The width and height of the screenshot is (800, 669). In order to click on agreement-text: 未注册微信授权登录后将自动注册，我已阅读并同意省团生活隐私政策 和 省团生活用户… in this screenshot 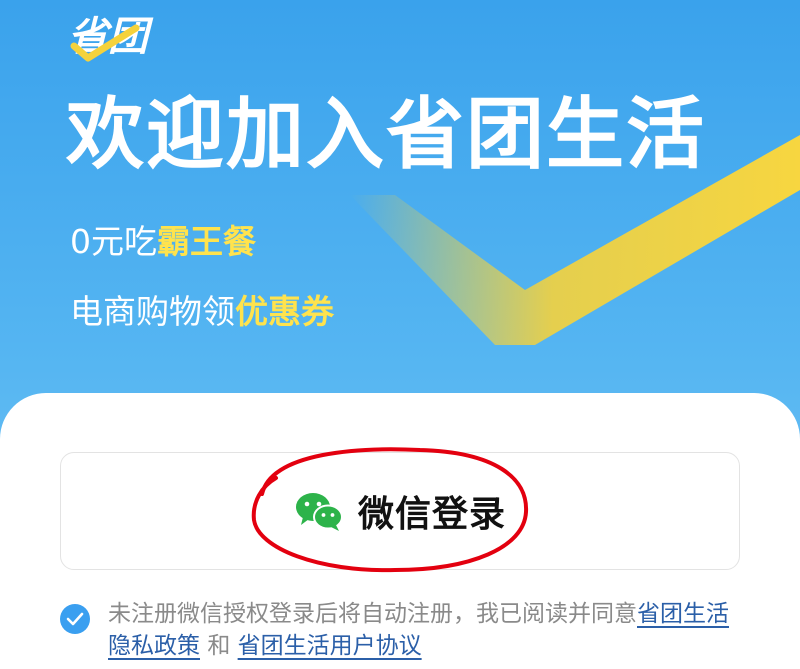, I will do `click(423, 630)`.